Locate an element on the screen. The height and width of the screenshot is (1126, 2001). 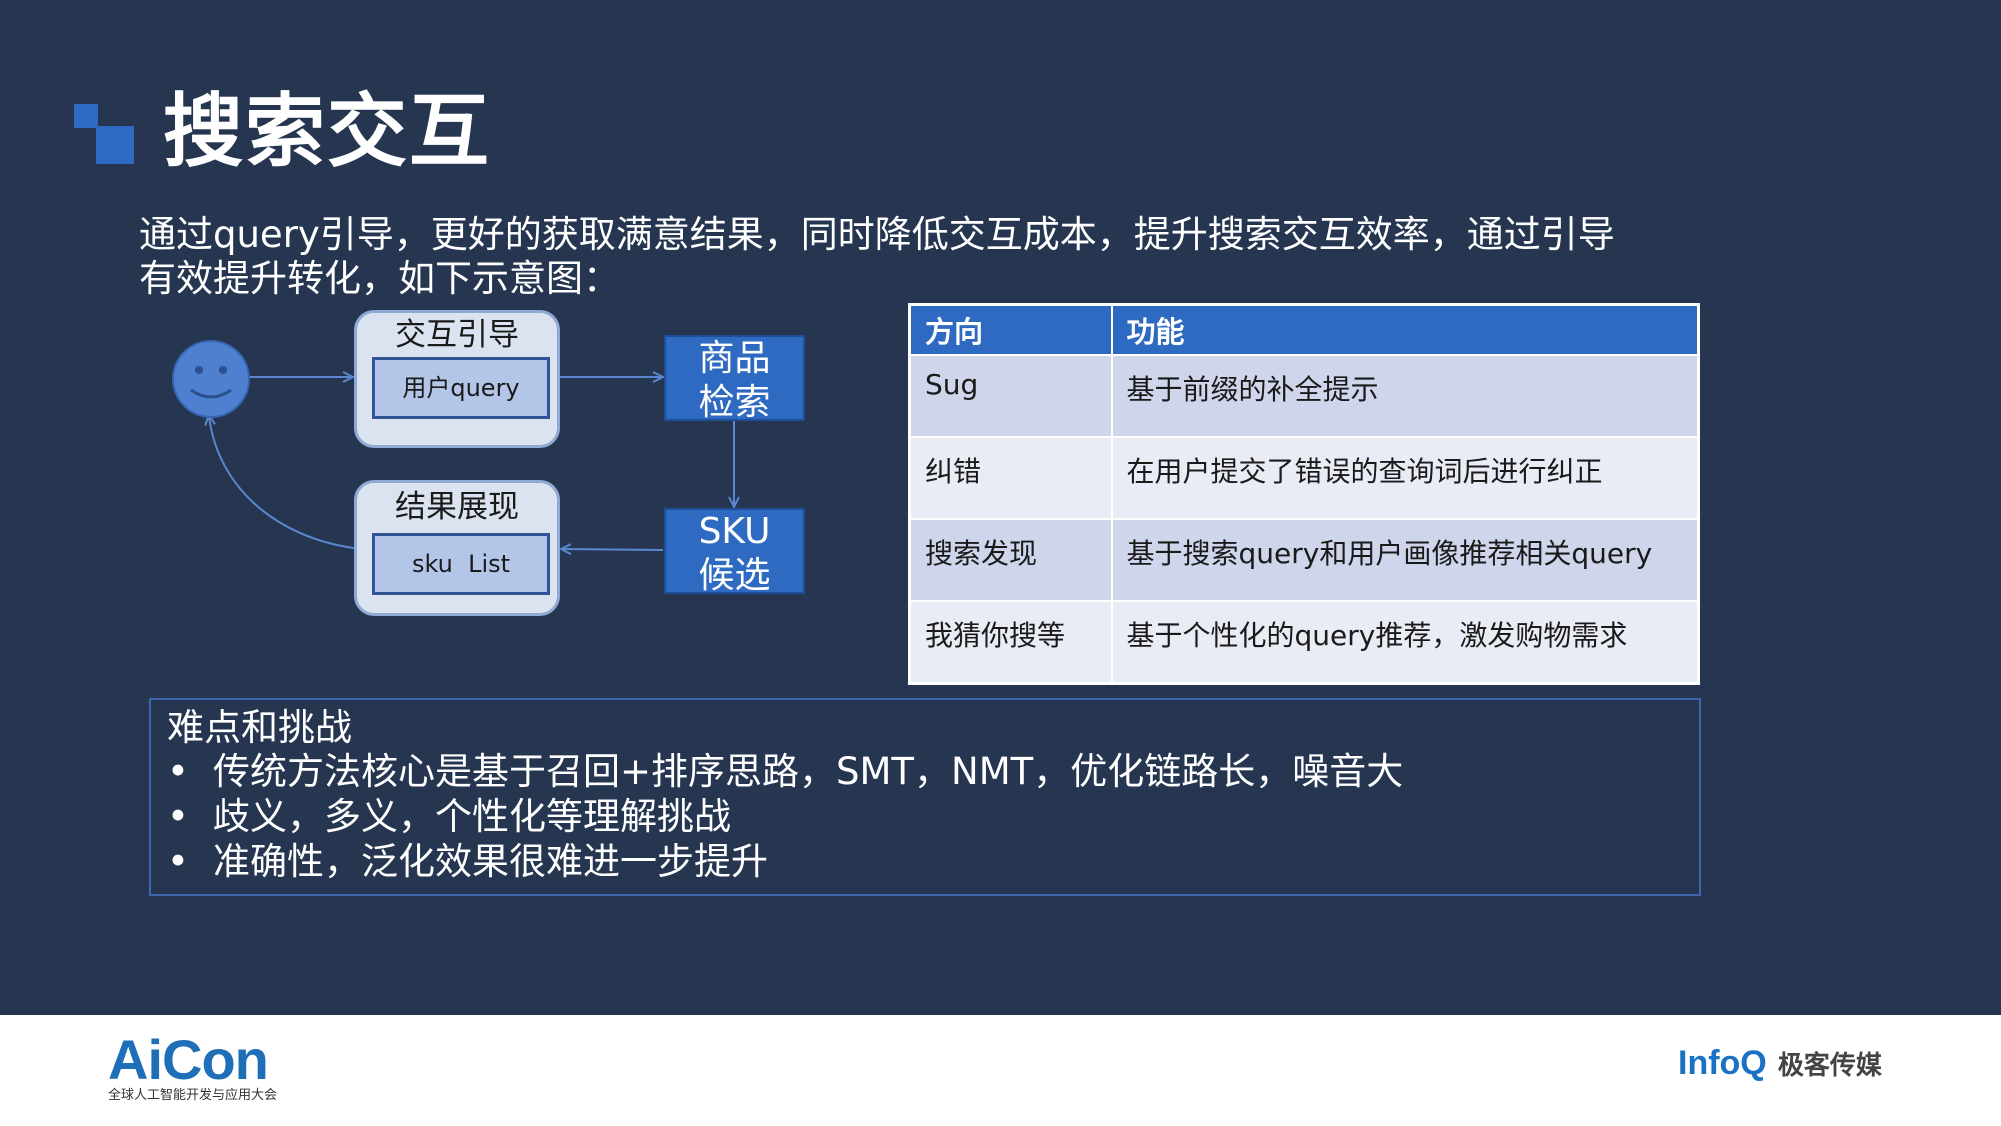
table-row: 搜索发现 基于搜索query和用户画像推荐相关query is located at coordinates (1304, 560).